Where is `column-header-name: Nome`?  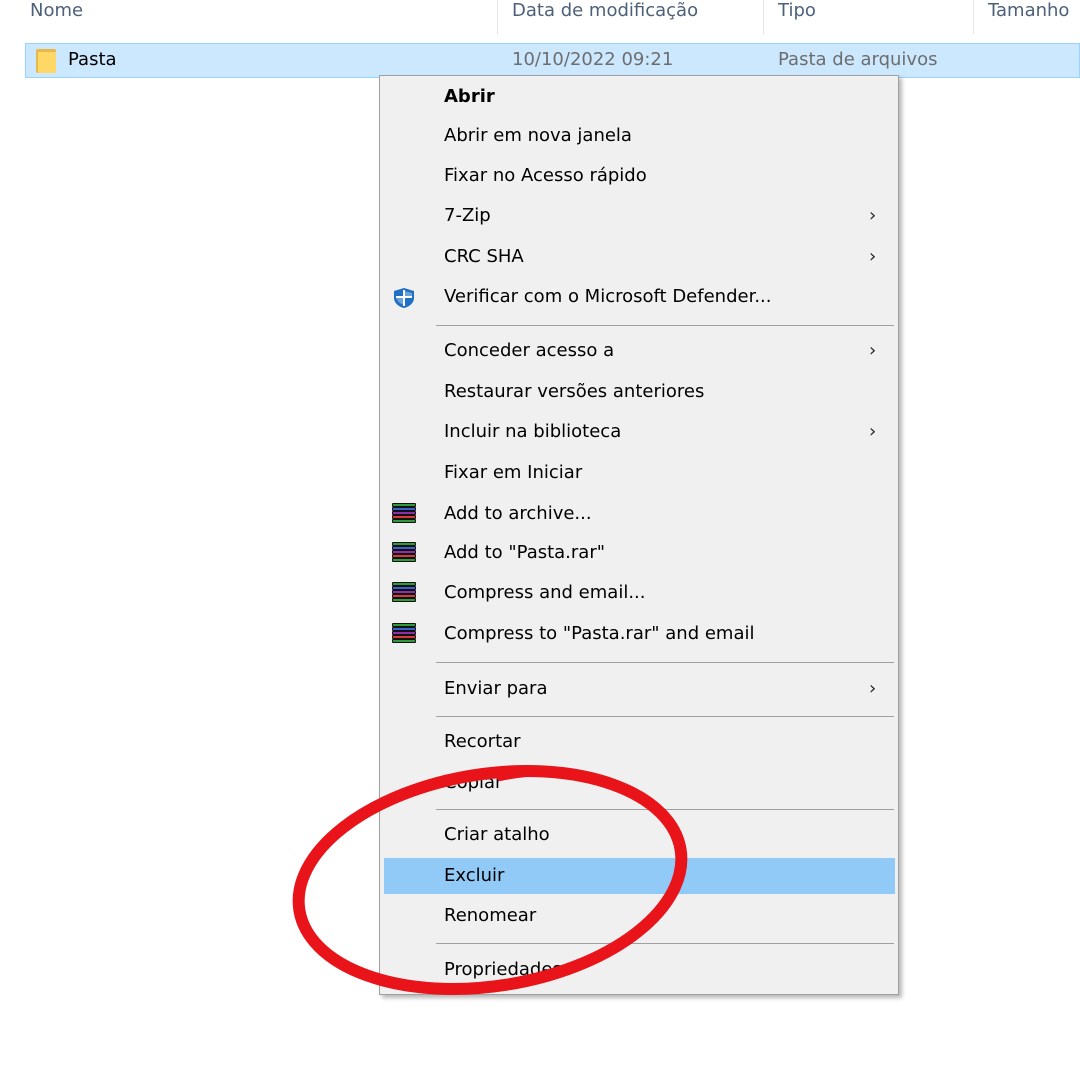
column-header-name: Nome is located at coordinates (56, 11).